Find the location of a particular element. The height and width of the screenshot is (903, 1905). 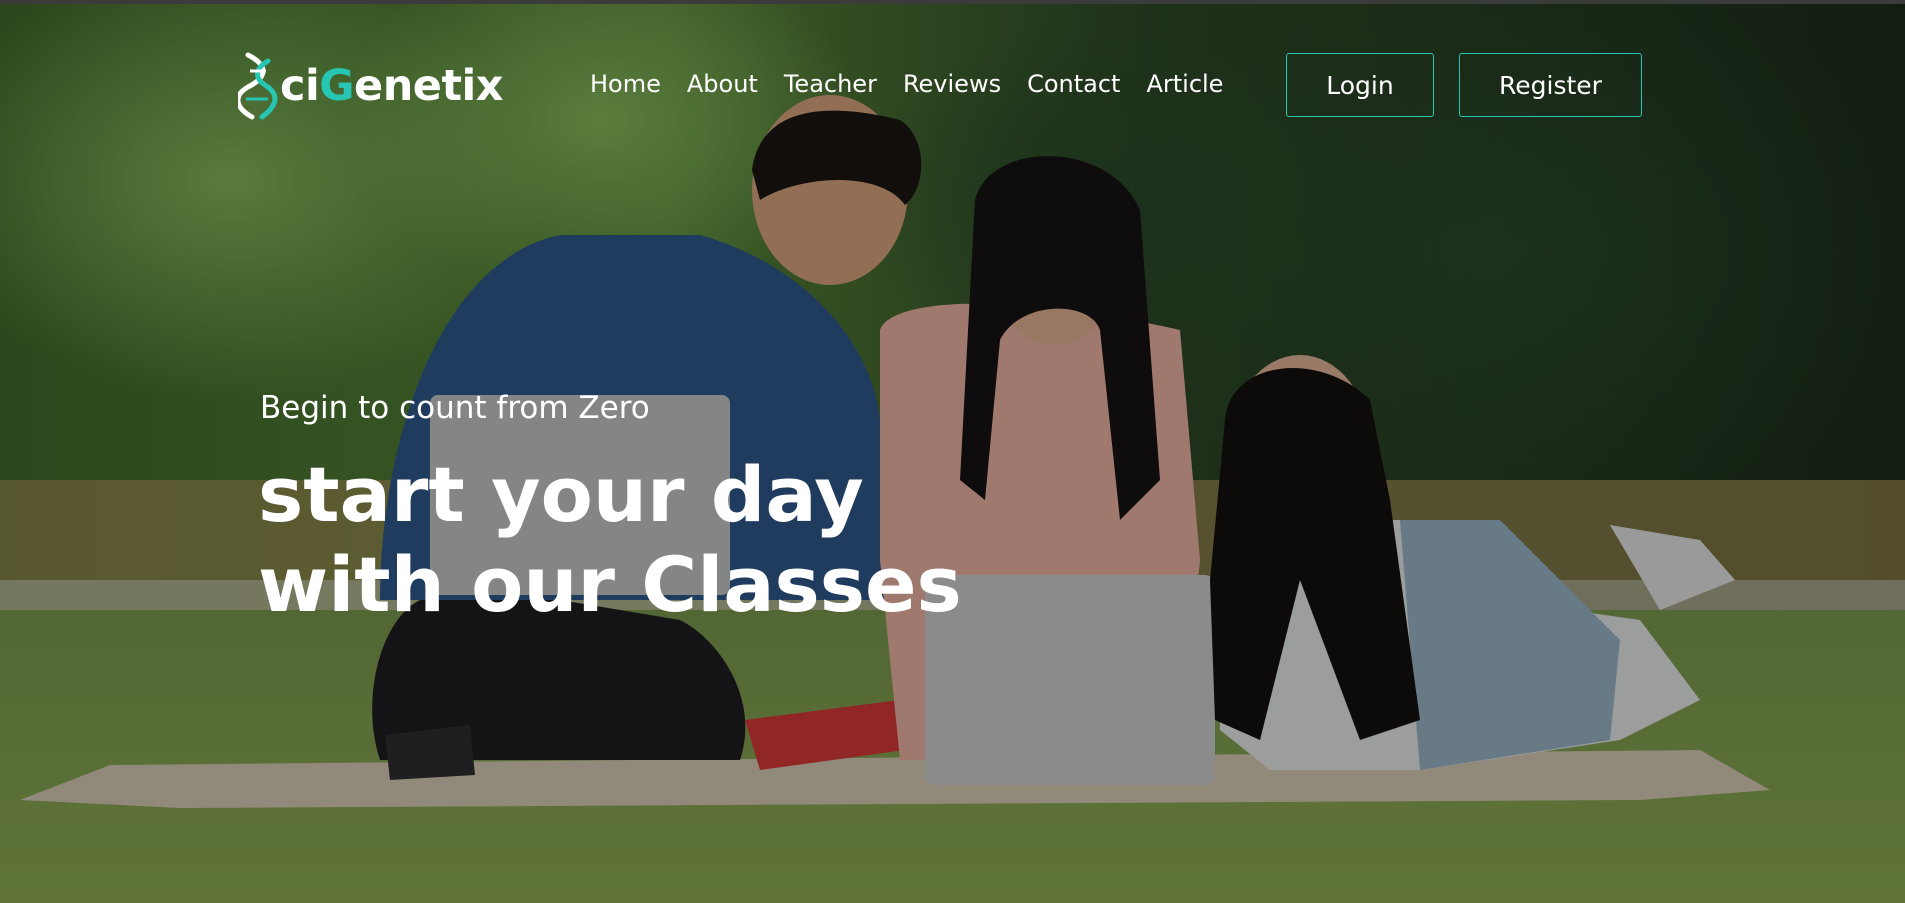

hero-headline: start your day with our Classes is located at coordinates (618, 540).